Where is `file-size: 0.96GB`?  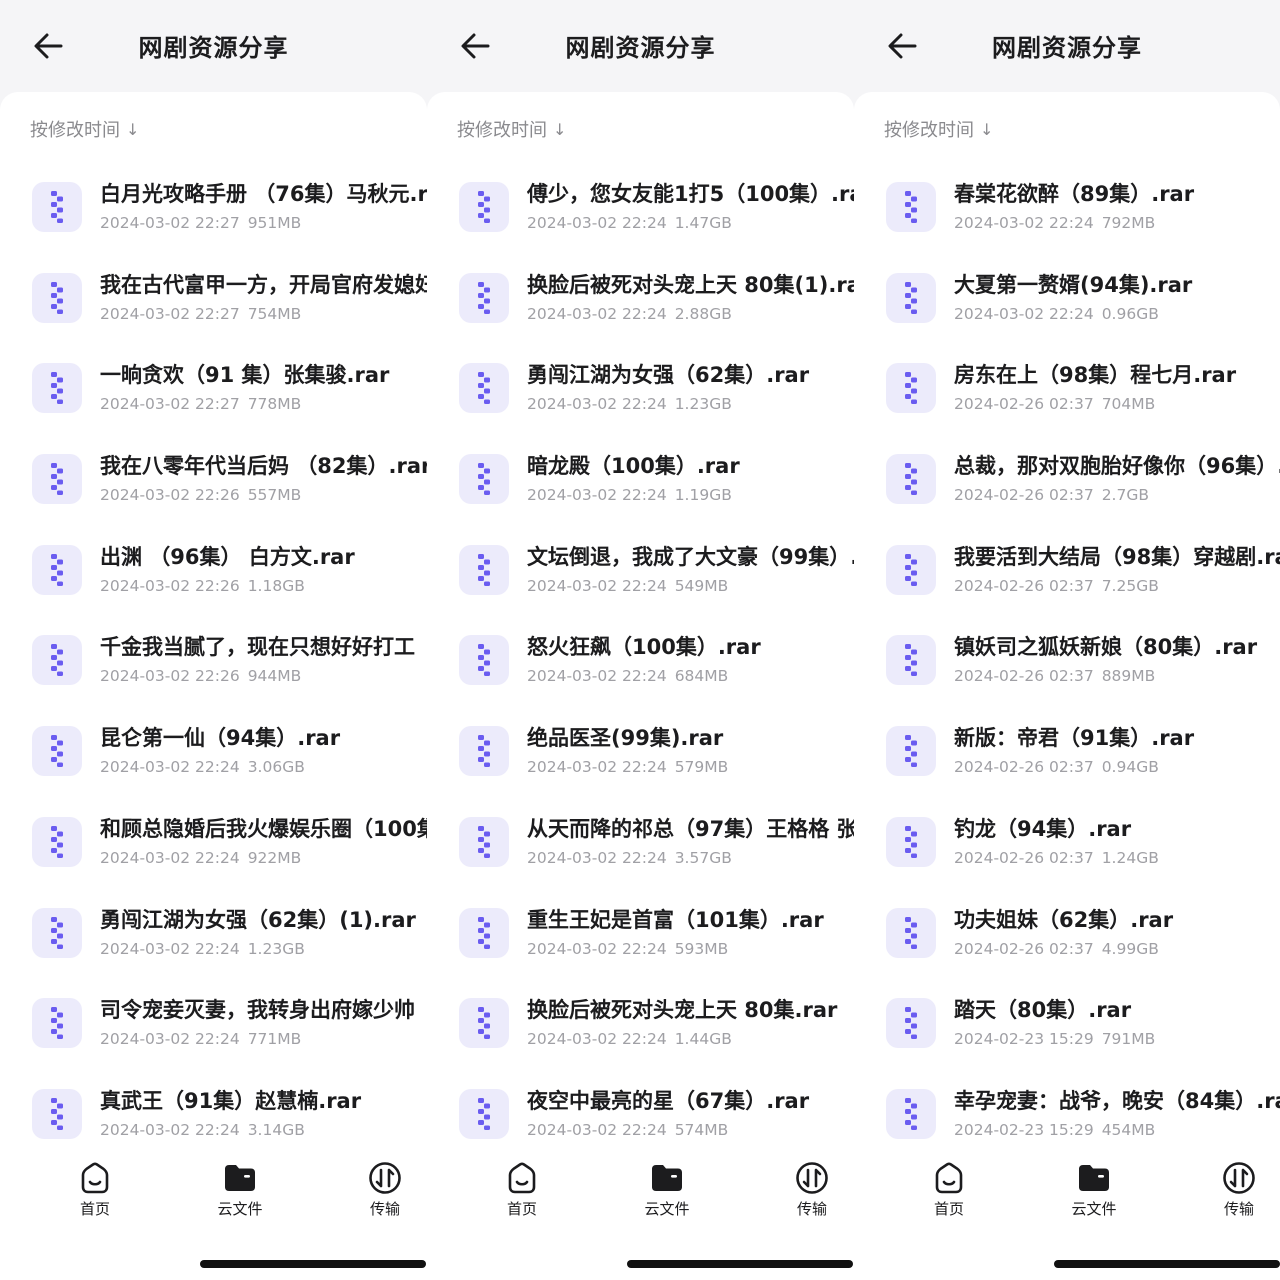 file-size: 0.96GB is located at coordinates (1130, 313).